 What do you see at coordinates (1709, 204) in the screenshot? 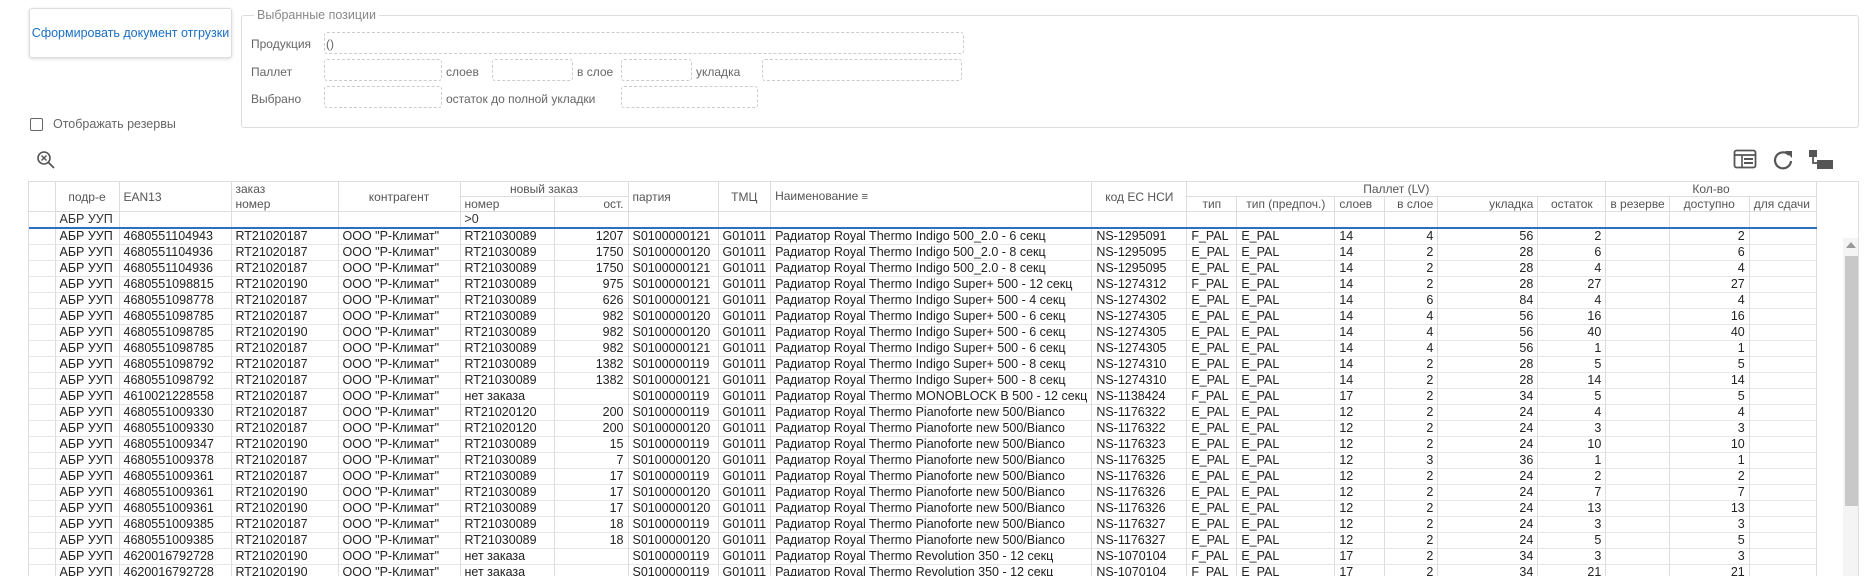
I see `col-available-header: доступно` at bounding box center [1709, 204].